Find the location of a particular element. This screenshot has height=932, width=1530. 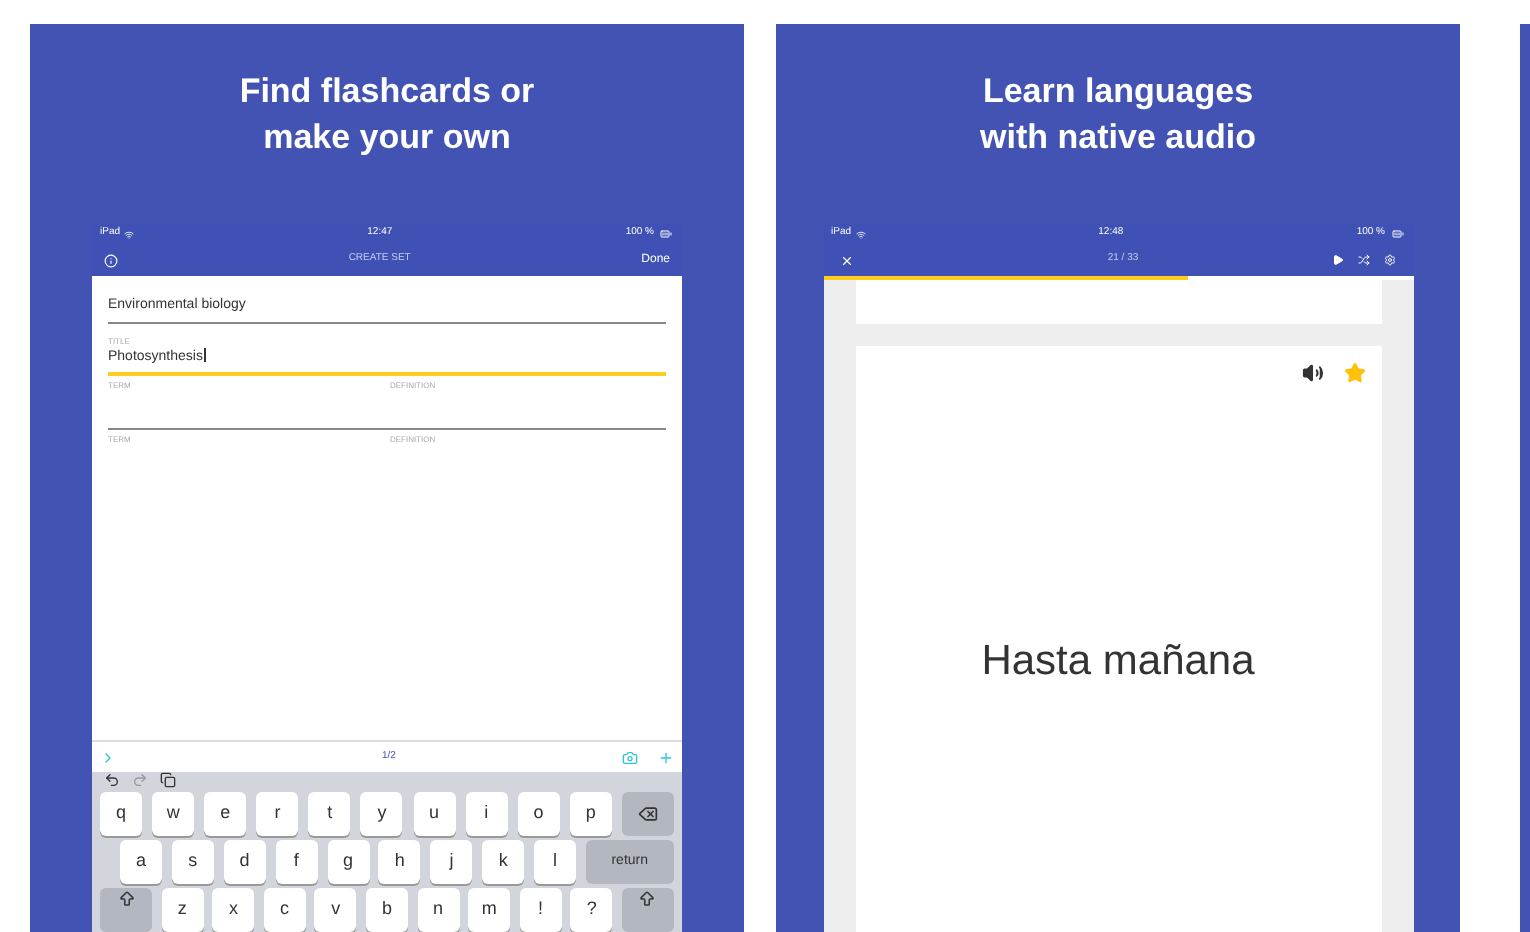

speaker-icon is located at coordinates (1312, 373).